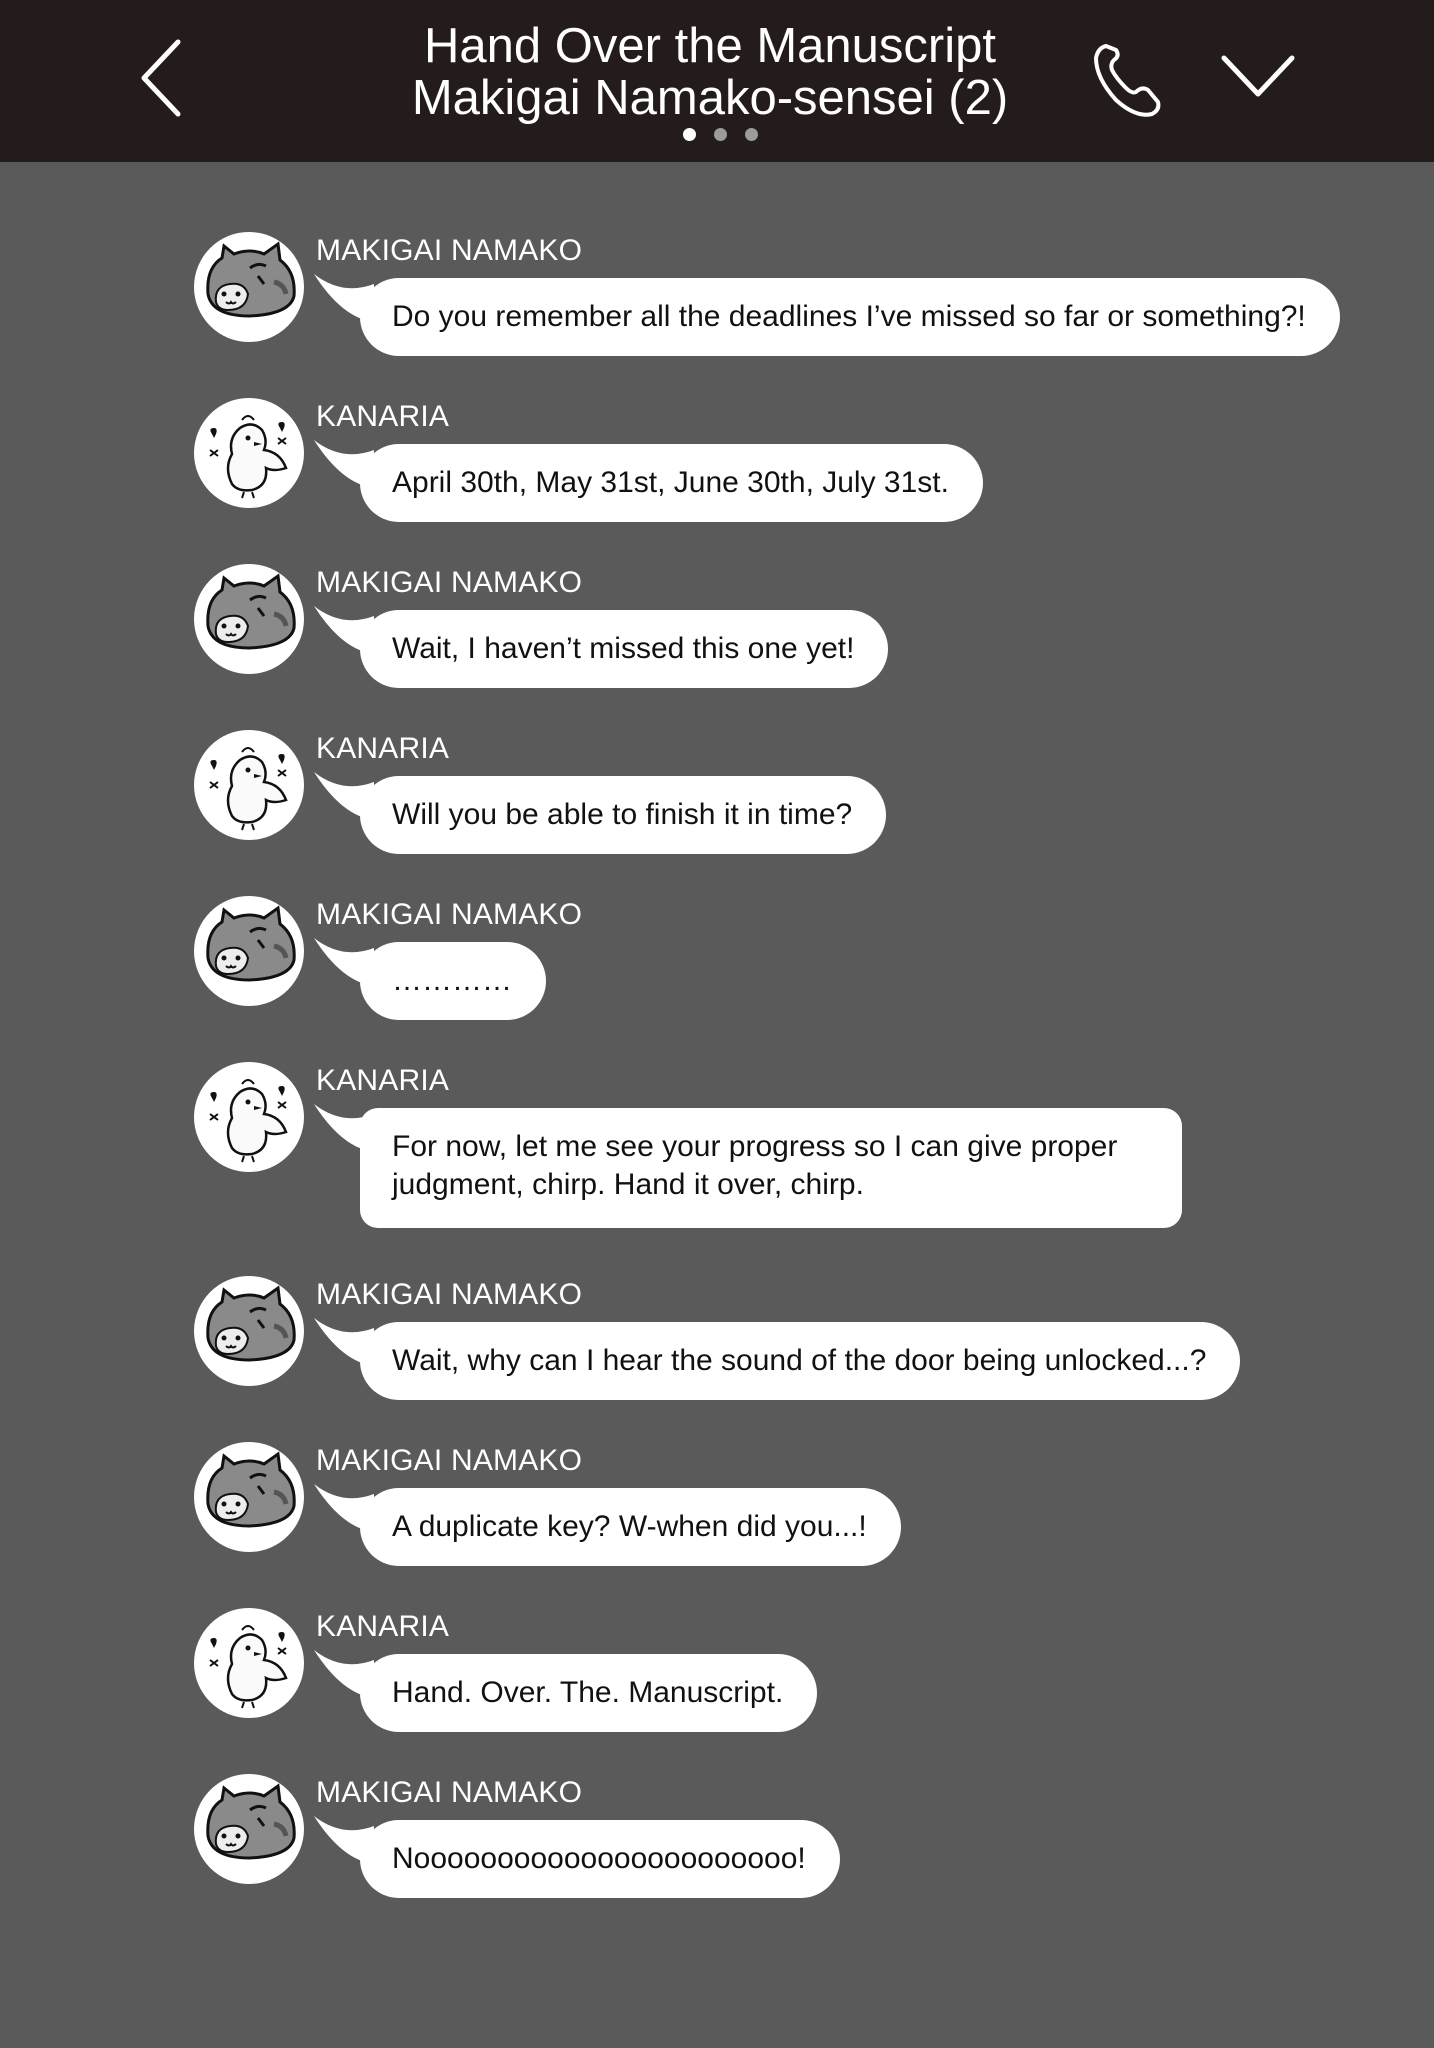 This screenshot has height=2048, width=1434. What do you see at coordinates (710, 98) in the screenshot?
I see `chat-title-line-2: Makigai Namako-sensei (2)` at bounding box center [710, 98].